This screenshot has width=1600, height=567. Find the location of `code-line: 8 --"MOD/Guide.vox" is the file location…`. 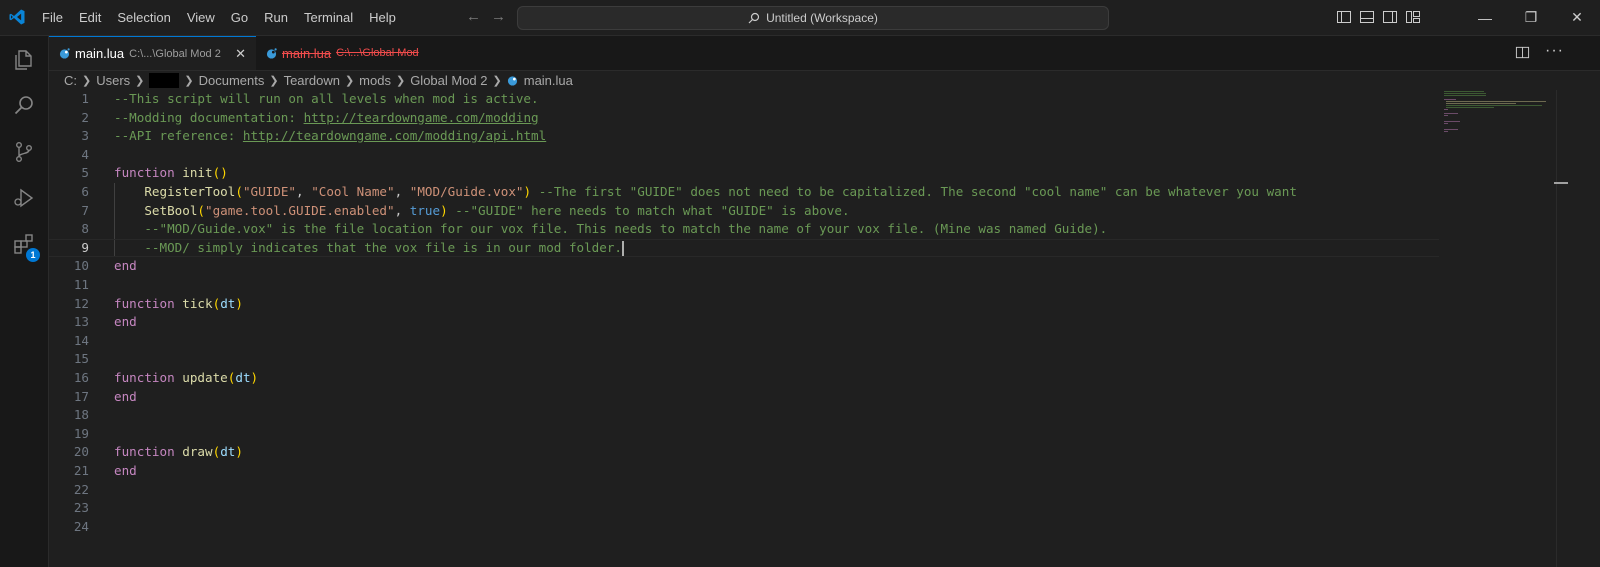

code-line: 8 --"MOD/Guide.vox" is the file location… is located at coordinates (744, 229).